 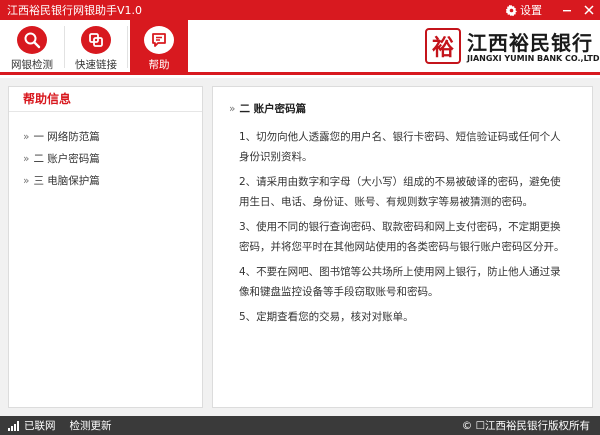 I want to click on minimize-icon, so click(x=567, y=11).